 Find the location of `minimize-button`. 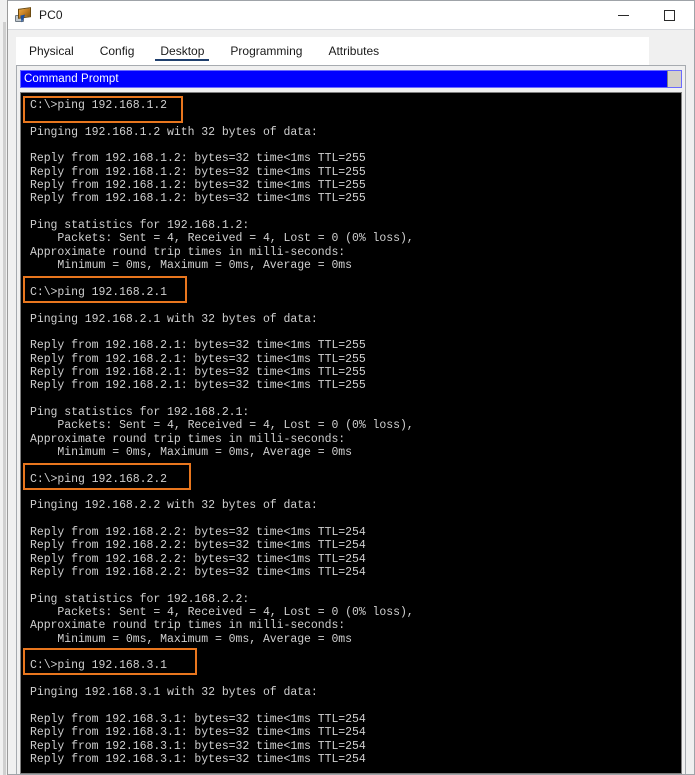

minimize-button is located at coordinates (623, 15).